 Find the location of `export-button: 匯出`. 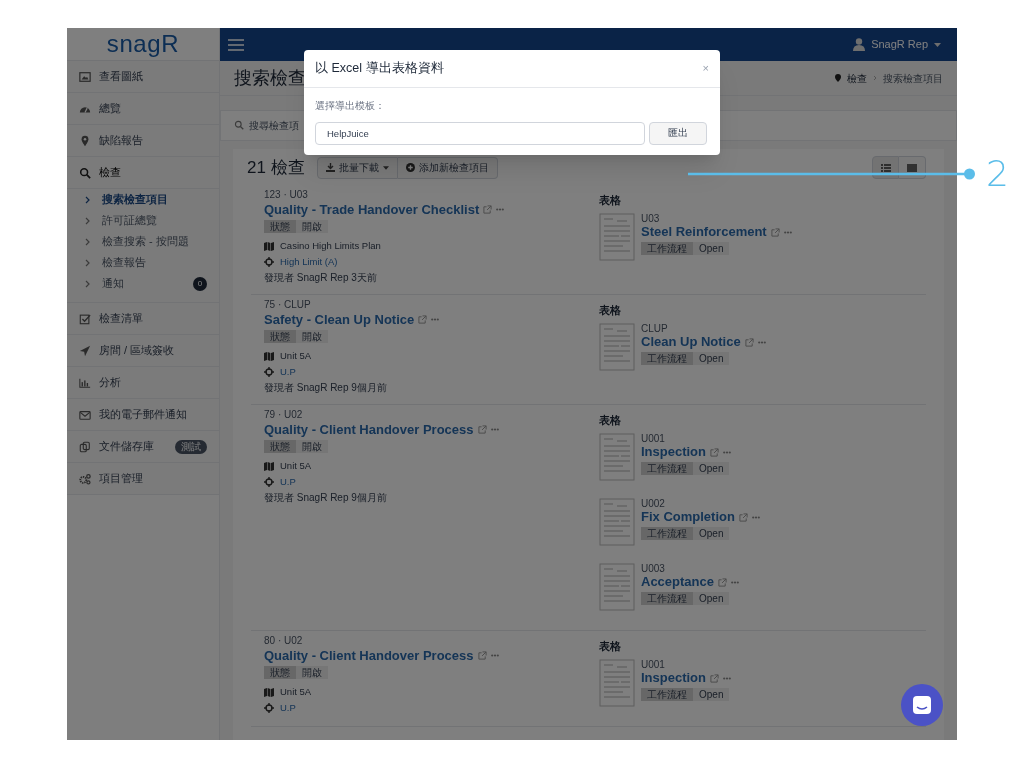

export-button: 匯出 is located at coordinates (678, 133).